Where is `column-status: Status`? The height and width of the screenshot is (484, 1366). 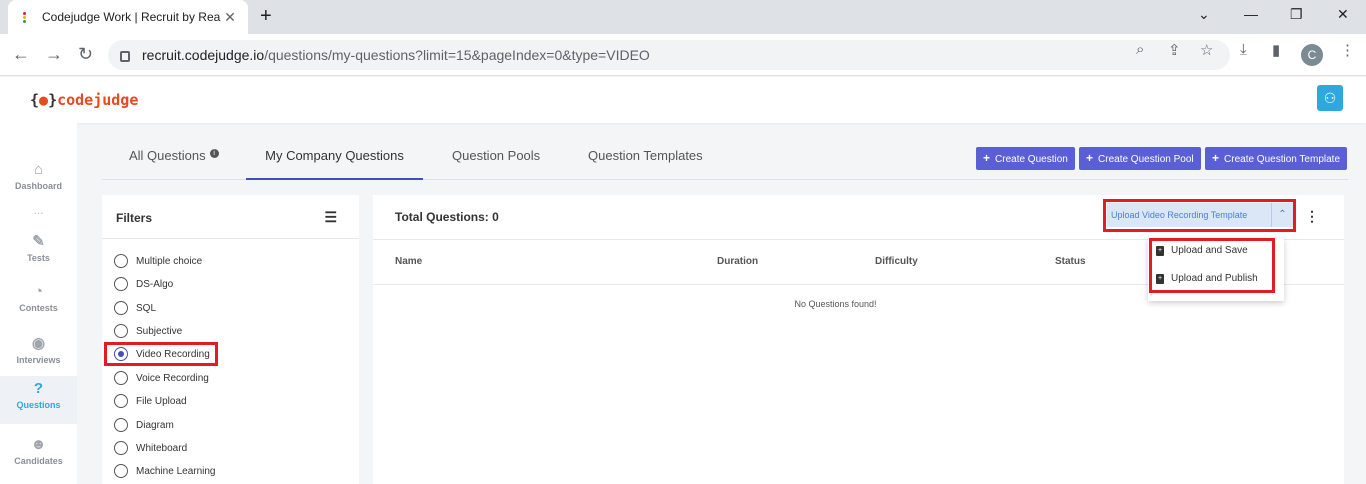 column-status: Status is located at coordinates (1070, 261).